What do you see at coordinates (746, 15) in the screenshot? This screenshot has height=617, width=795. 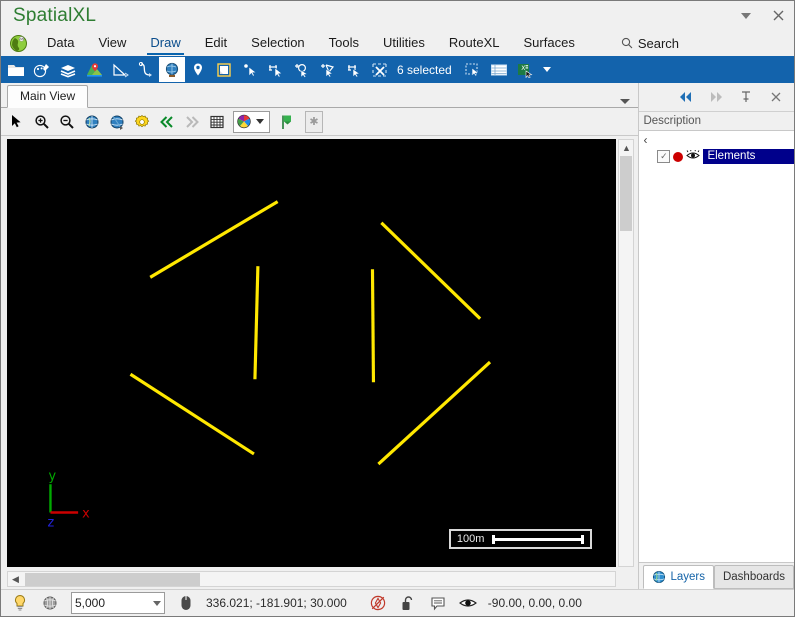 I see `minimize-button` at bounding box center [746, 15].